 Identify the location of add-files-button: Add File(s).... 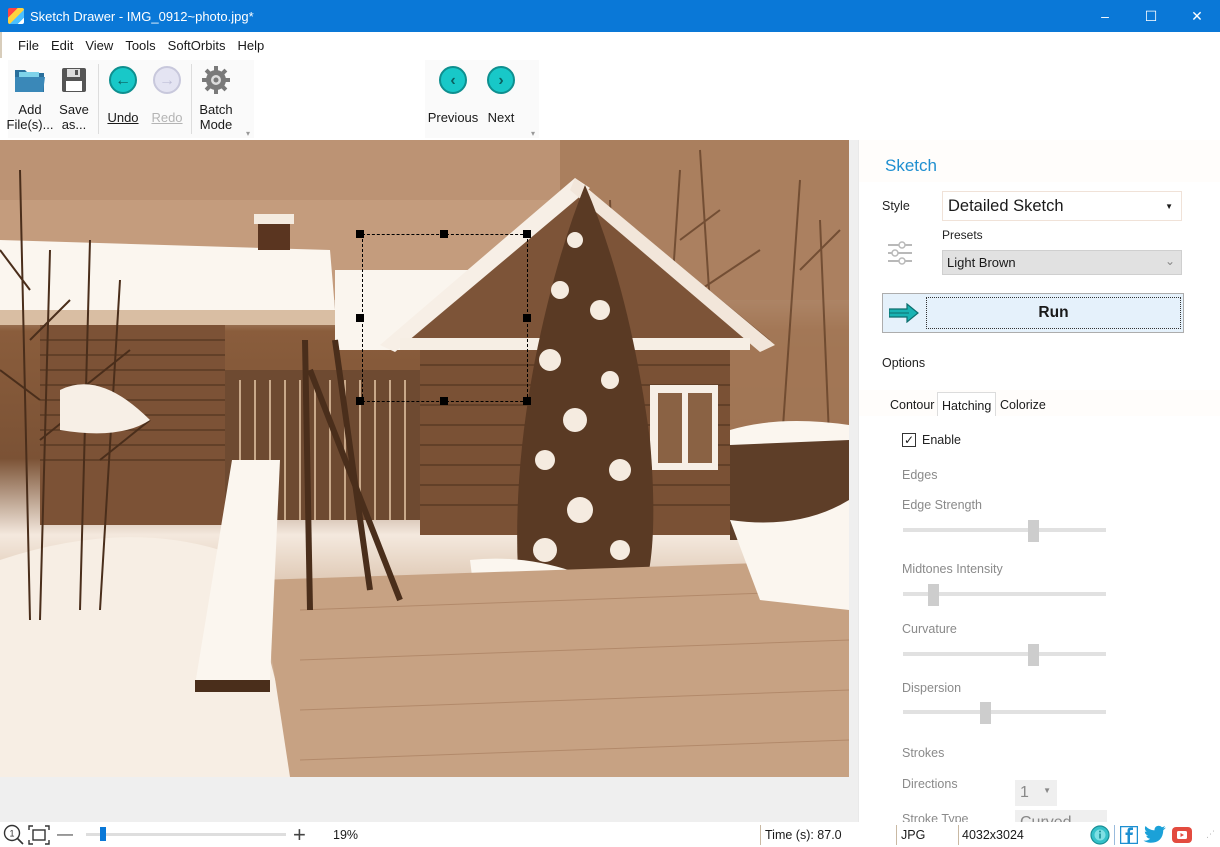
(30, 99).